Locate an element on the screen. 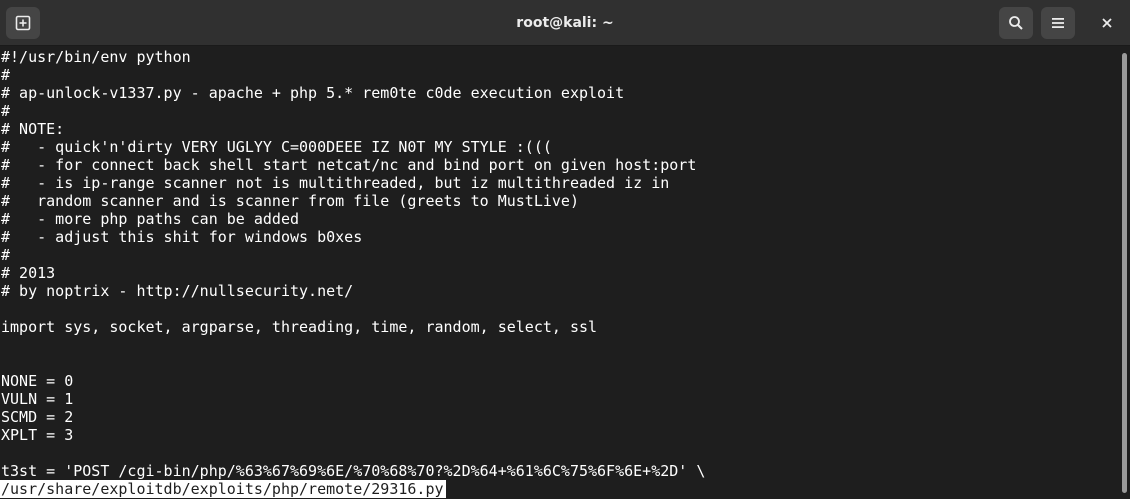  code-line: #!/usr/bin/env python is located at coordinates (96, 57).